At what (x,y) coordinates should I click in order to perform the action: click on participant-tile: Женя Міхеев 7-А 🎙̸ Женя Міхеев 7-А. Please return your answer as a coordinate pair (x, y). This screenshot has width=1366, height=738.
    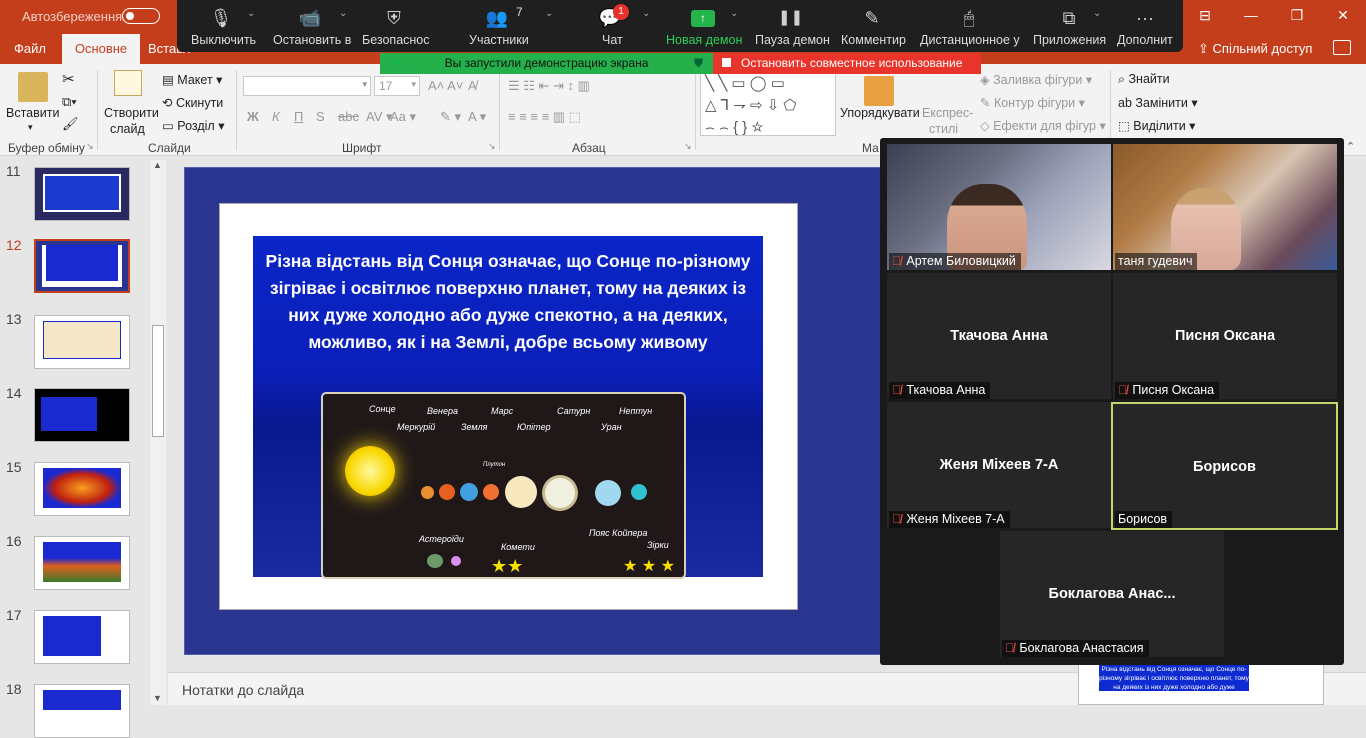
    Looking at the image, I should click on (999, 465).